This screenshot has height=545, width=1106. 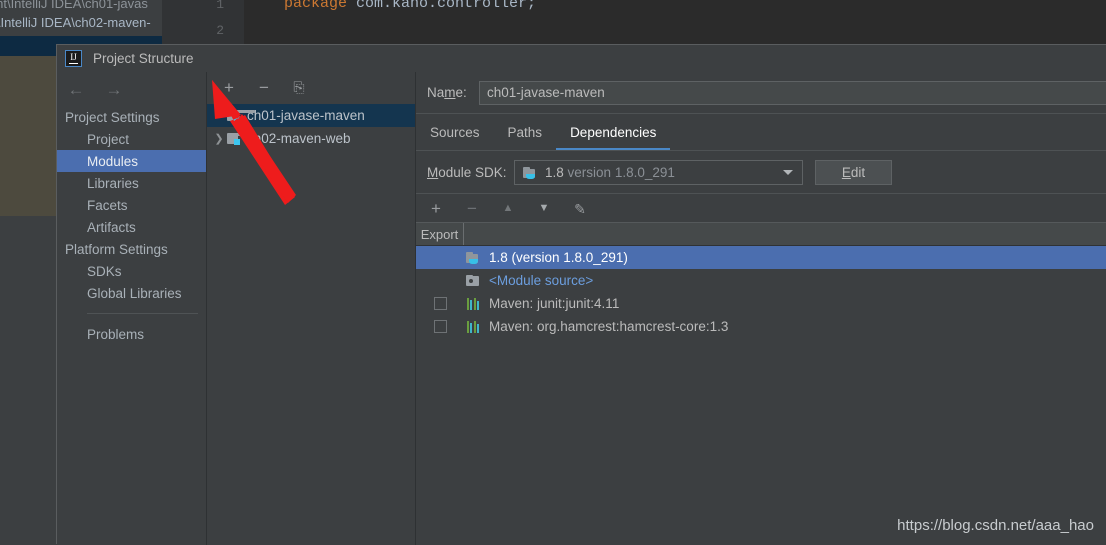 I want to click on intellij-logo-text: IJ, so click(x=73, y=57).